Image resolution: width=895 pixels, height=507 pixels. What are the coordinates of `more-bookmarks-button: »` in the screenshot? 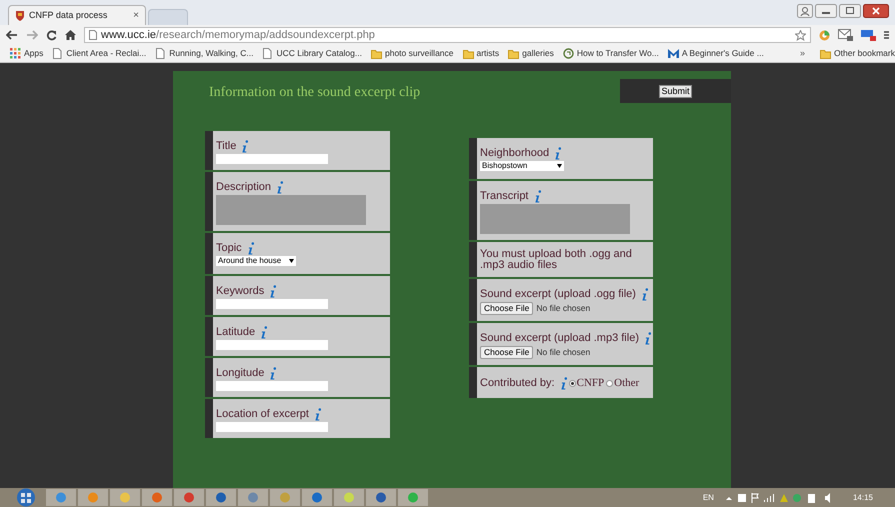 It's located at (803, 53).